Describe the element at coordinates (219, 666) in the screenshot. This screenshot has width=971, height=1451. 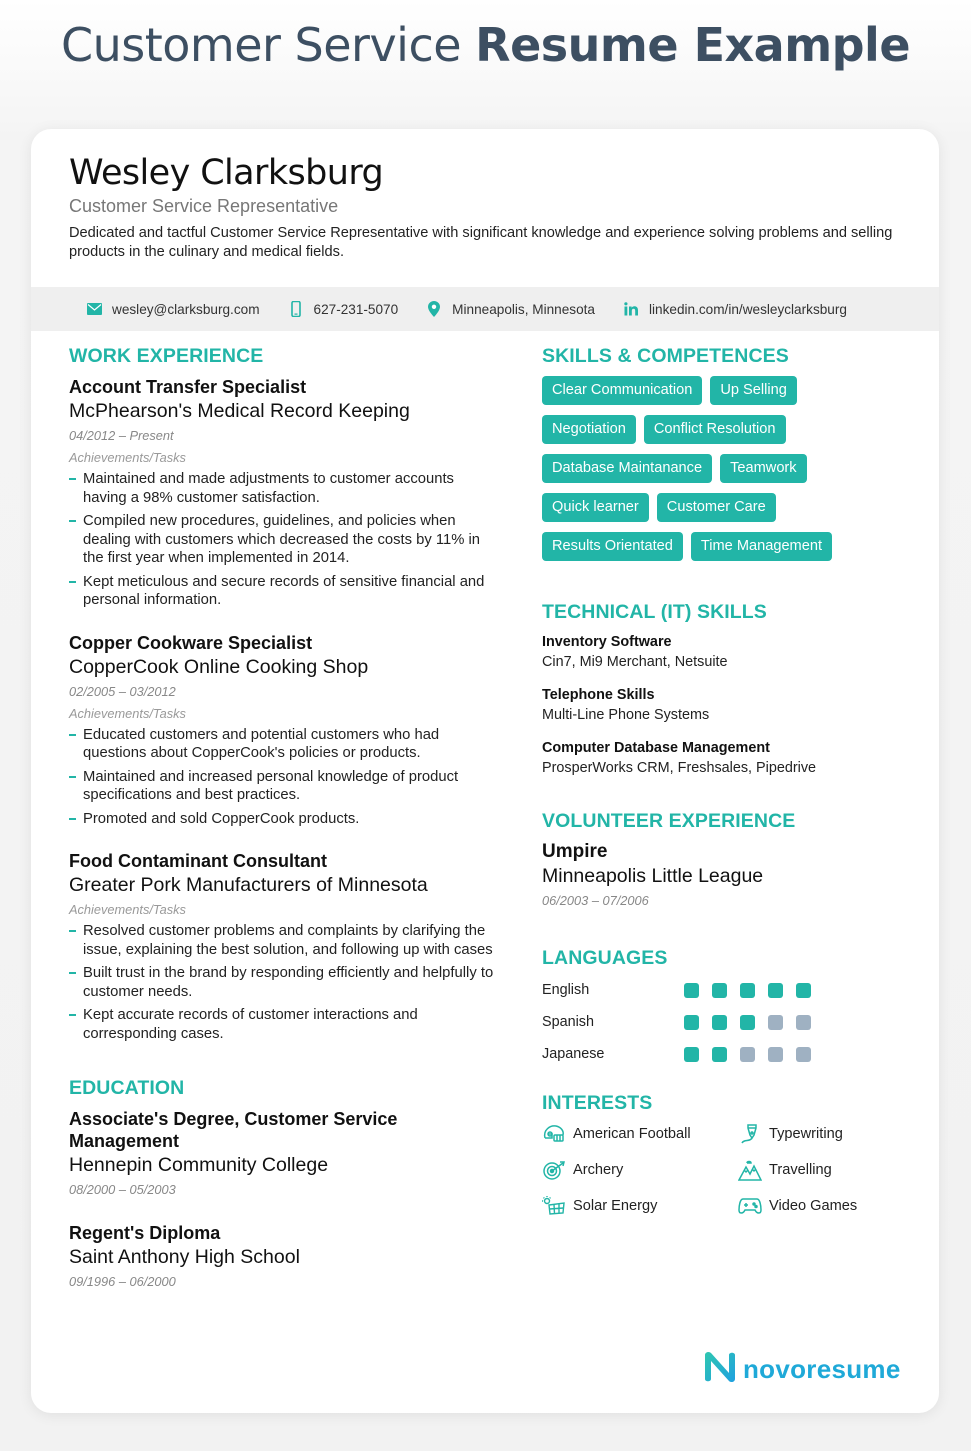
I see `job-company: CopperCook Online Cooking Shop` at that location.